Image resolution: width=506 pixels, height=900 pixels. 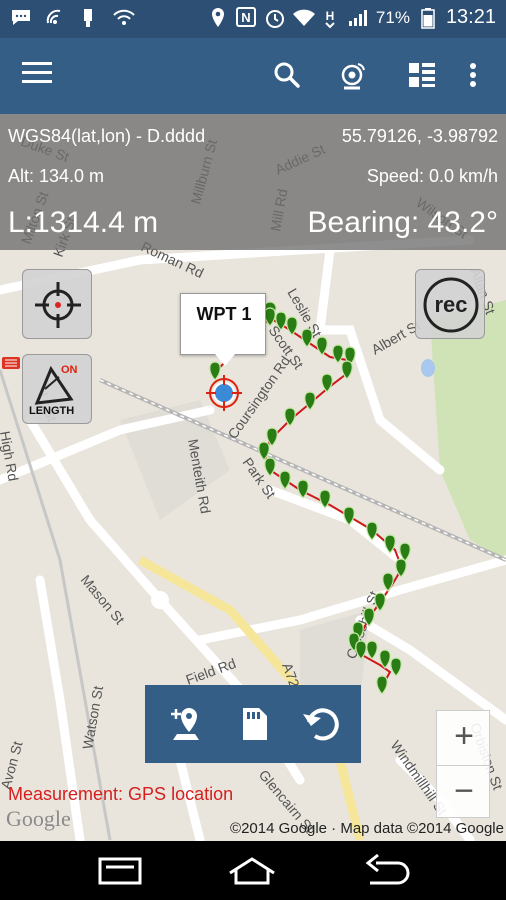 I want to click on measurement-mode-text: Measurement: GPS location, so click(x=121, y=794).